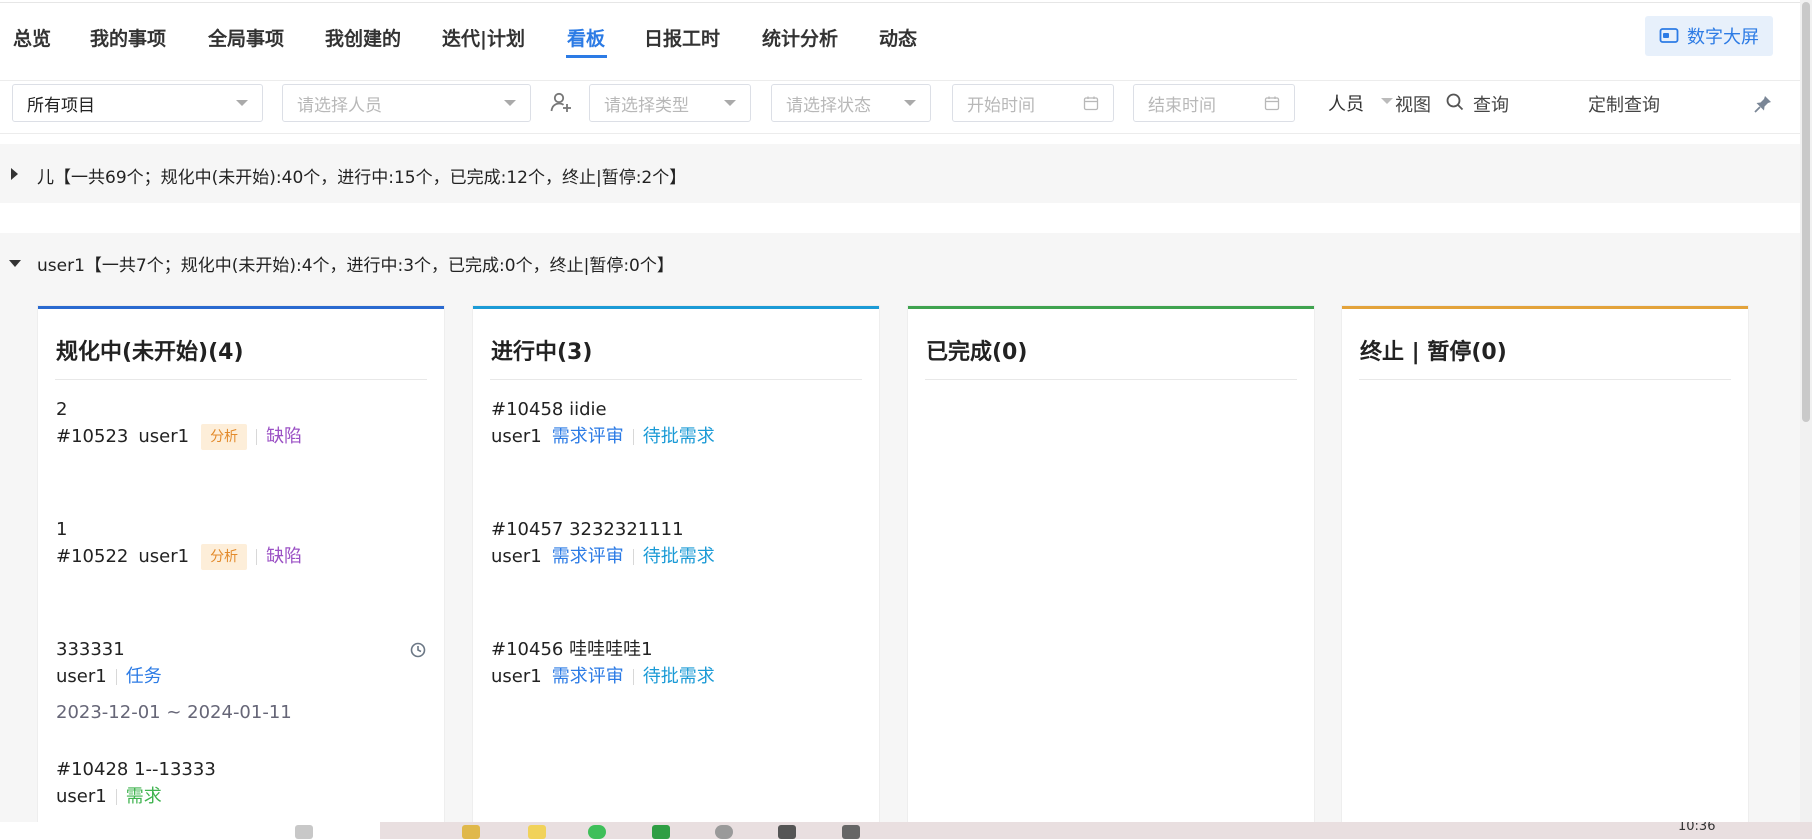  I want to click on pin-icon, so click(1763, 104).